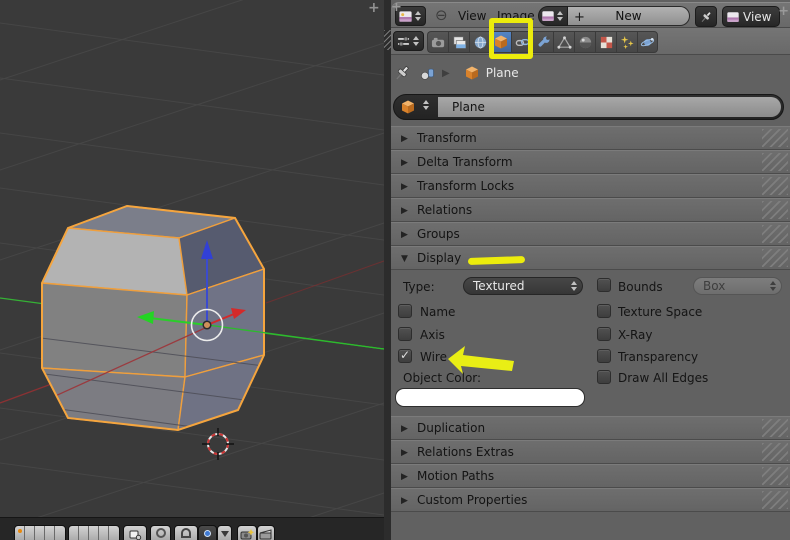 This screenshot has height=540, width=790. Describe the element at coordinates (442, 378) in the screenshot. I see `object-color-label: Object Color:` at that location.